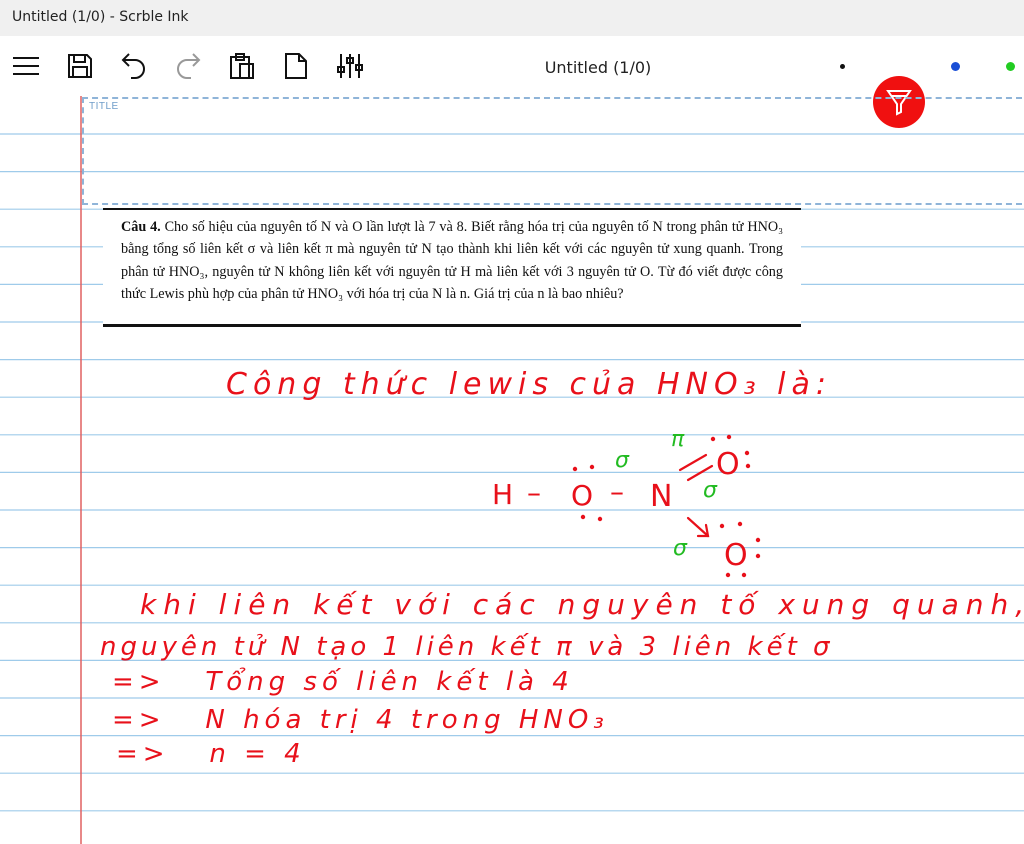 The height and width of the screenshot is (844, 1024). I want to click on pen-green-button, so click(1010, 66).